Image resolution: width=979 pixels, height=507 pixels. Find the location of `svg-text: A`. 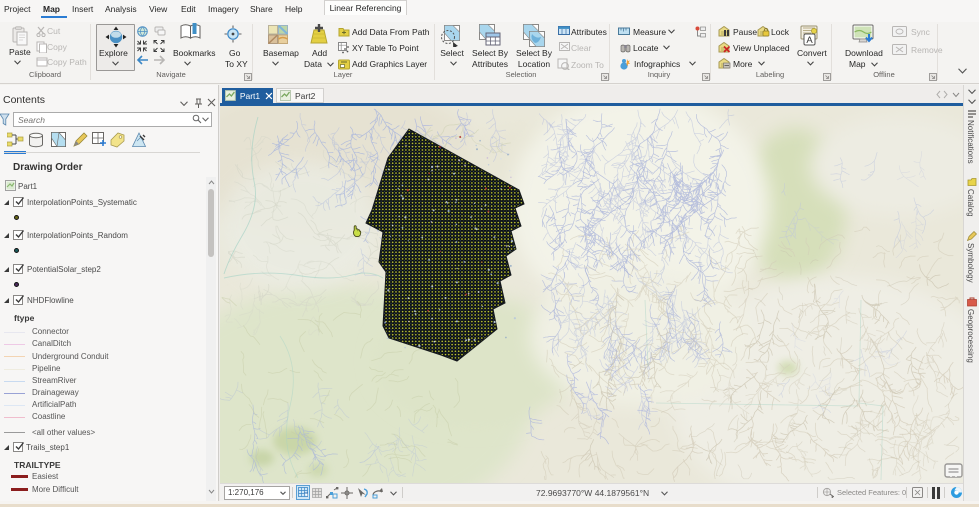

svg-text: A is located at coordinates (809, 40).